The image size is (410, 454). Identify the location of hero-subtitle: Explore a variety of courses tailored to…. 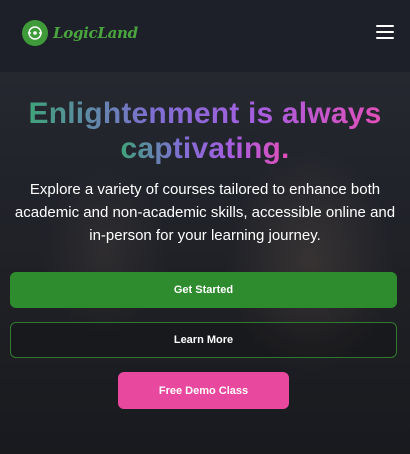
(205, 212).